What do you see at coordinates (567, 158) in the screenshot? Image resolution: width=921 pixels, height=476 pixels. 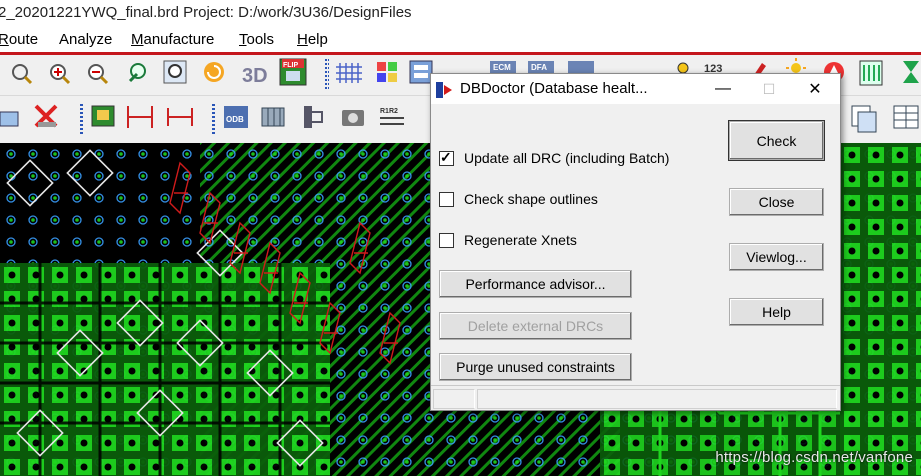 I see `update-drc-label: Update all DRC (including Batch)` at bounding box center [567, 158].